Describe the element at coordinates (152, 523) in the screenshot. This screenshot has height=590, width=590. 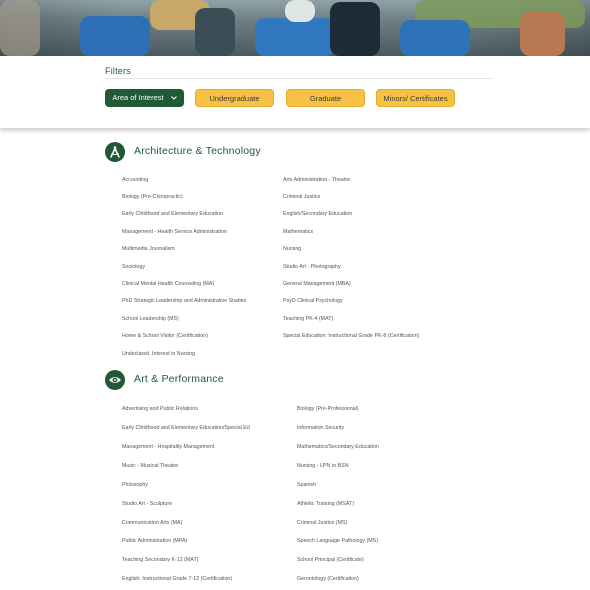
I see `program-link: Communication Arts (MA)` at that location.